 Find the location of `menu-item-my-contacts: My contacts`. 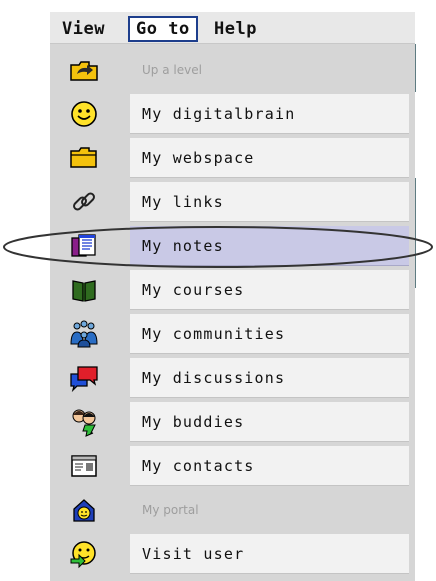

menu-item-my-contacts: My contacts is located at coordinates (232, 466).